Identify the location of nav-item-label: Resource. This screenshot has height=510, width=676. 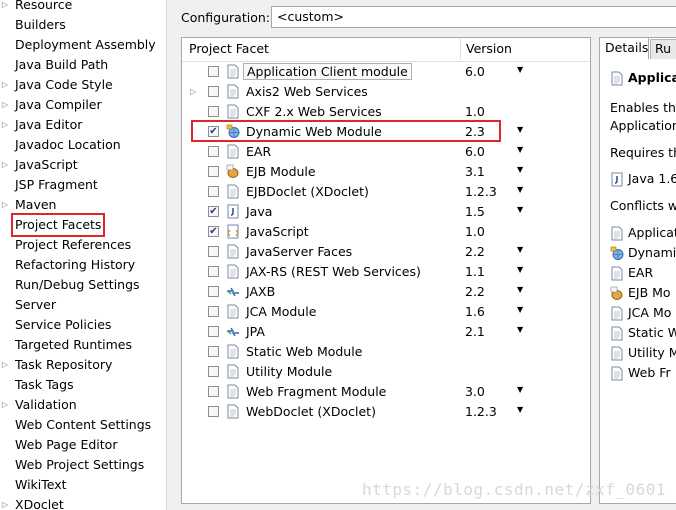
(44, 6).